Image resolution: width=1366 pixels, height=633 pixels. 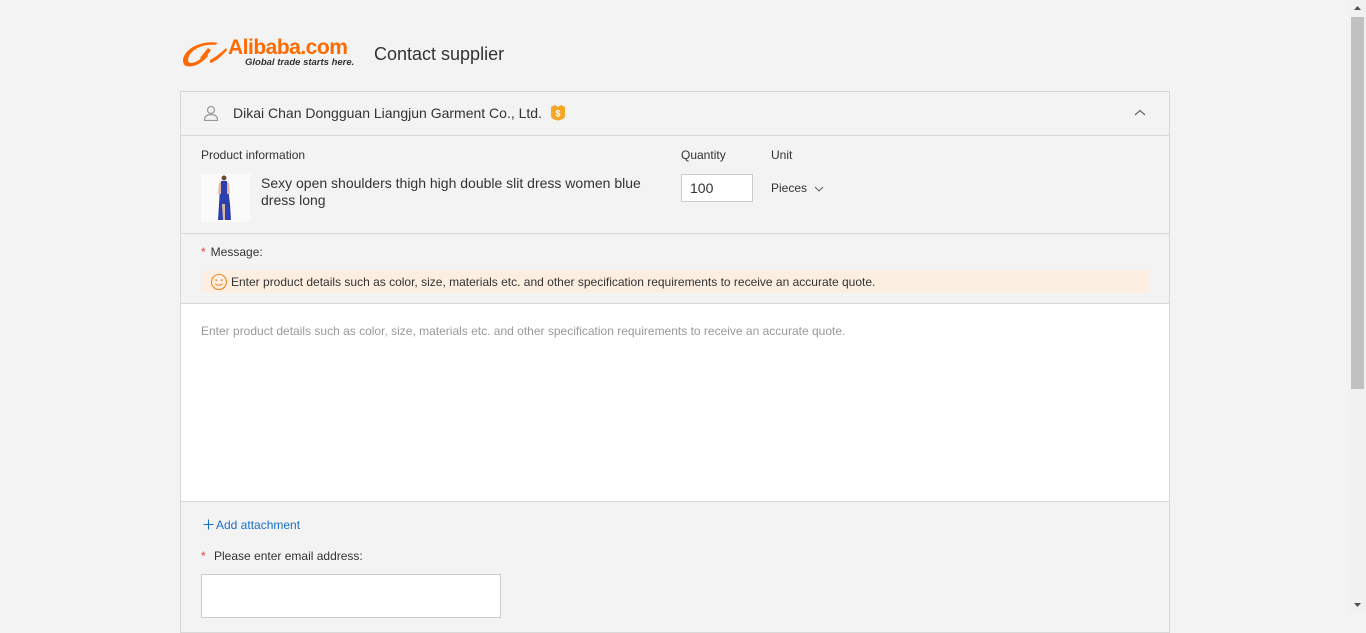 What do you see at coordinates (439, 54) in the screenshot?
I see `page-title: Contact supplier` at bounding box center [439, 54].